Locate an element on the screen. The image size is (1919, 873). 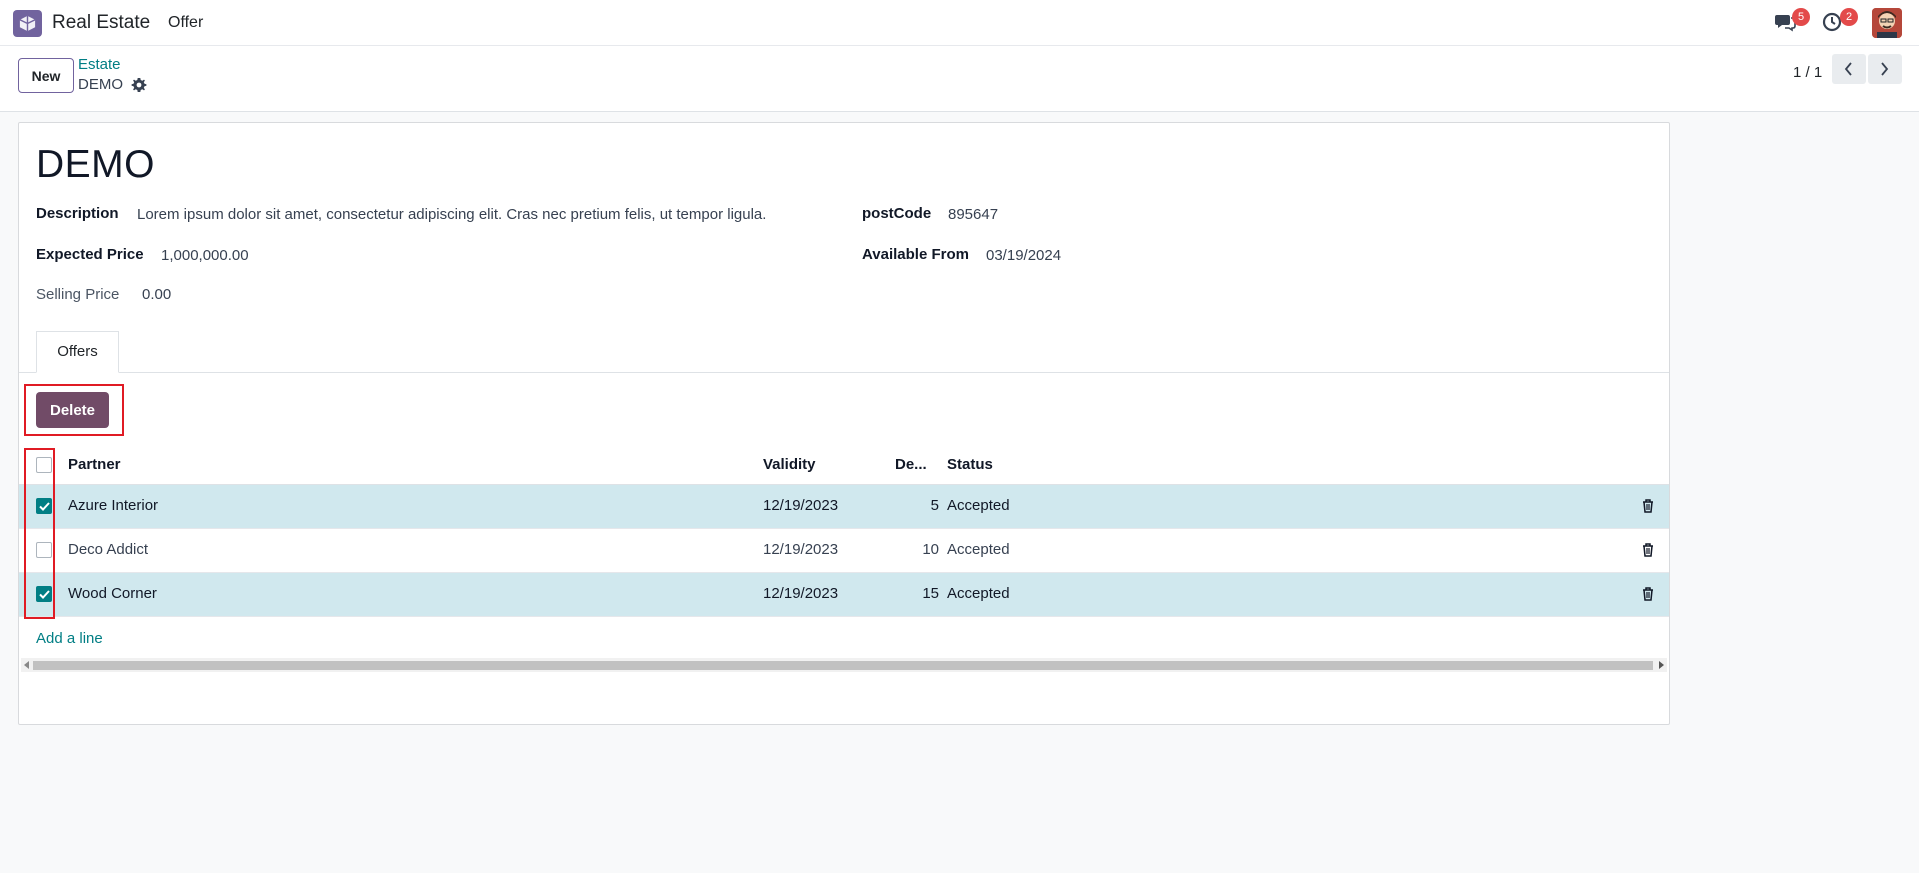
clock-icon is located at coordinates (1832, 22).